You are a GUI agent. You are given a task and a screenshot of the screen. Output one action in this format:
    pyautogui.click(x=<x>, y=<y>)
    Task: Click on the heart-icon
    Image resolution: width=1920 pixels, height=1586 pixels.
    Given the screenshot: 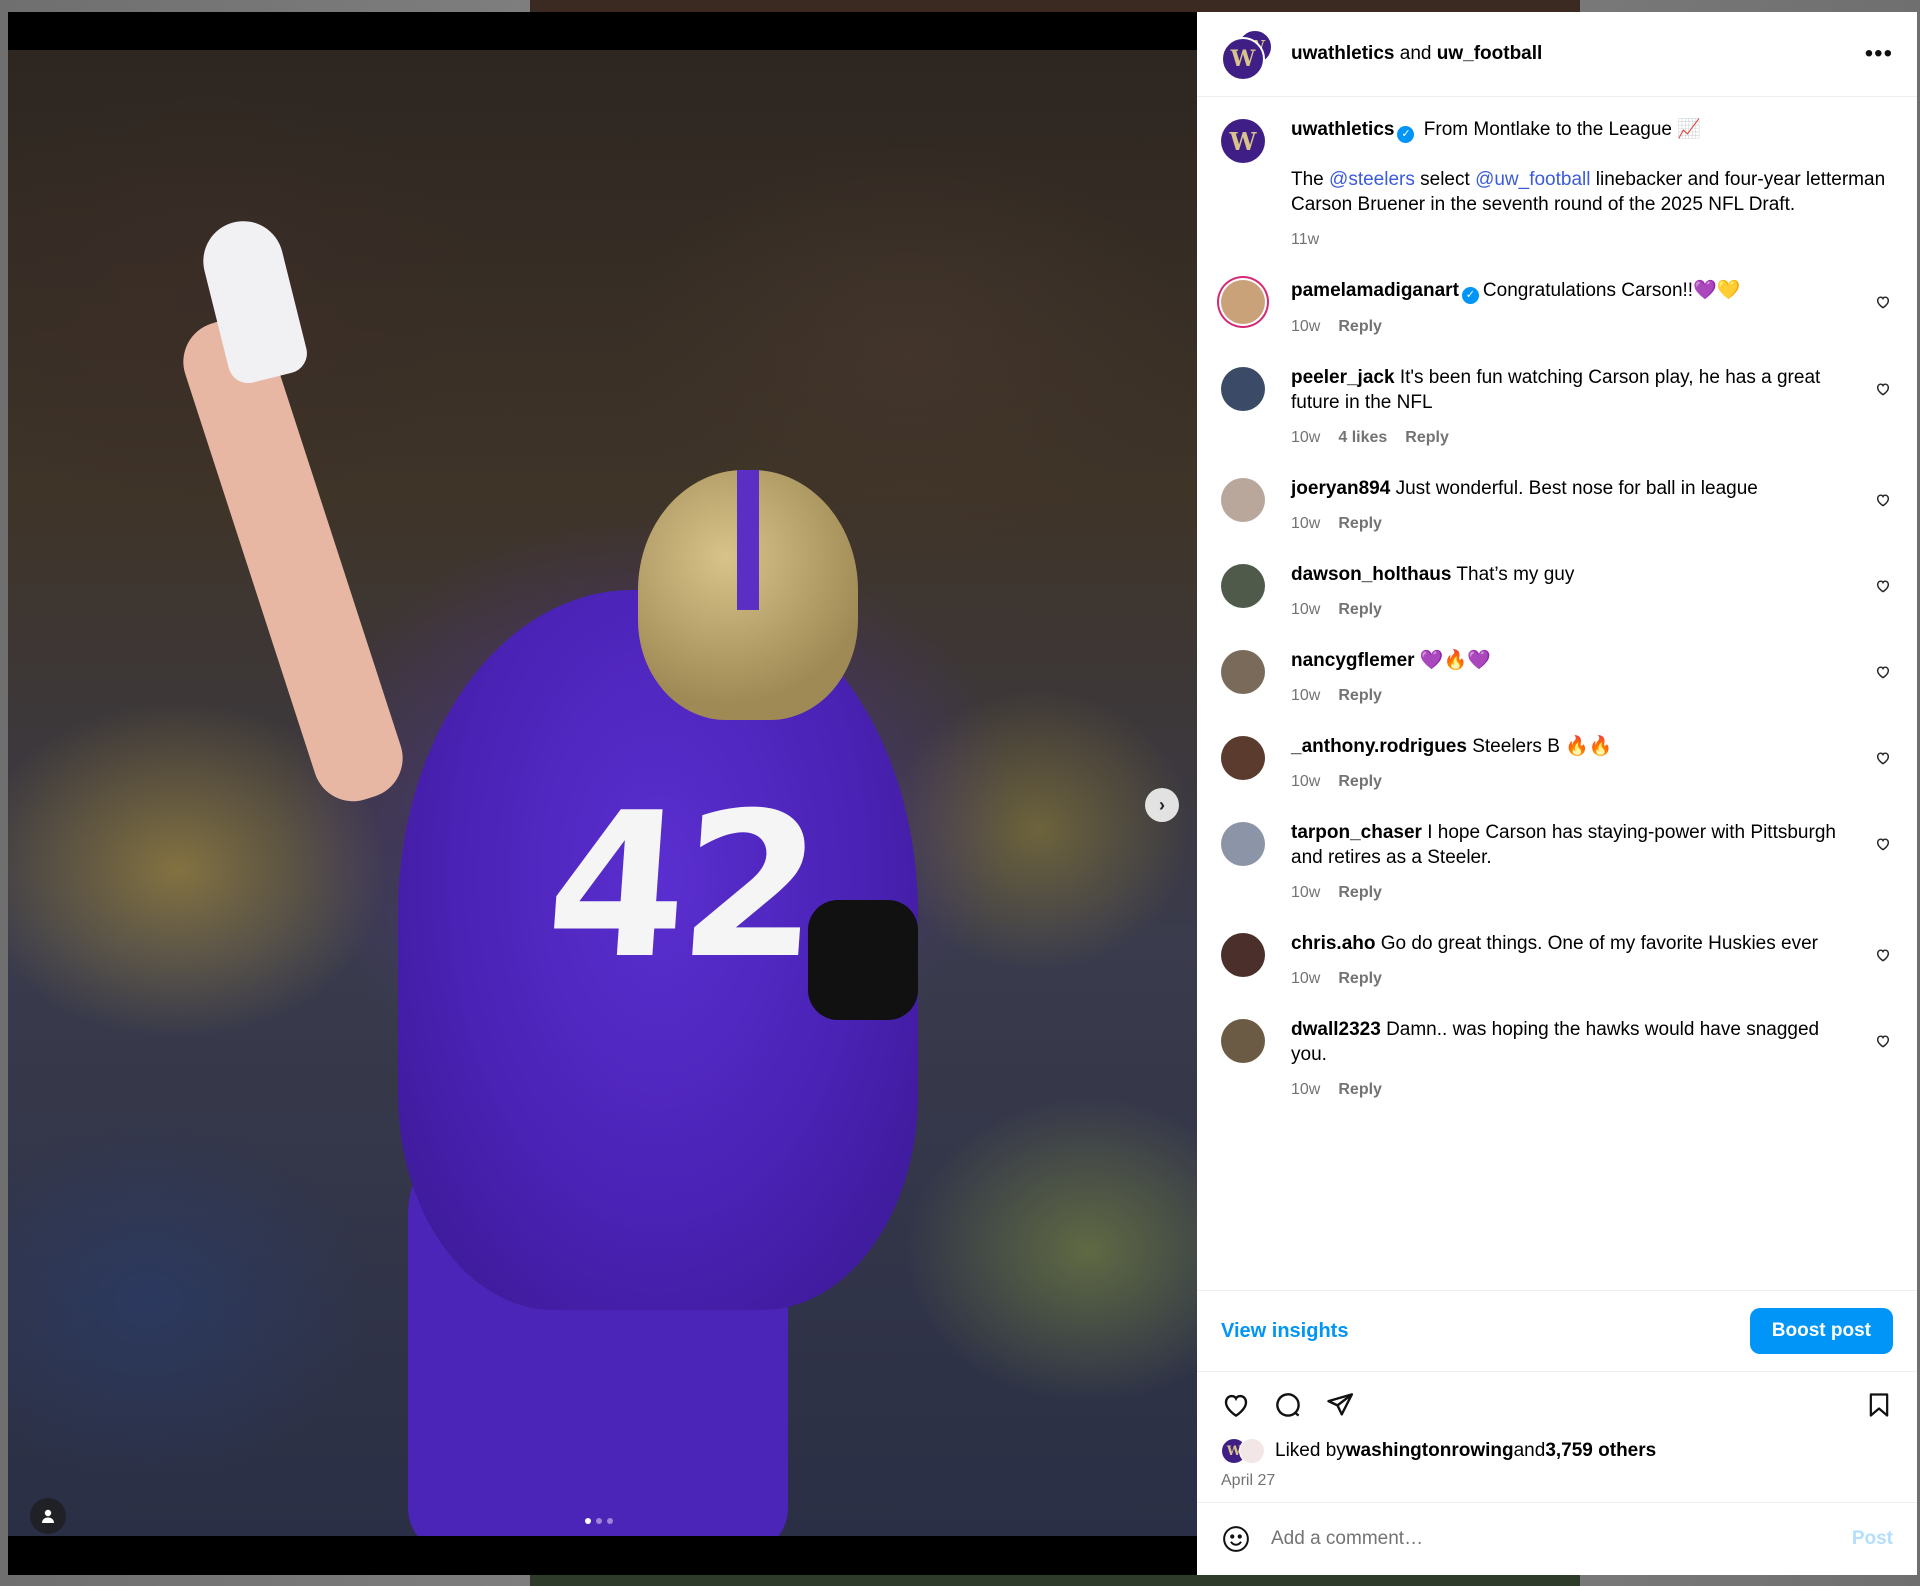 What is the action you would take?
    pyautogui.click(x=1236, y=1405)
    